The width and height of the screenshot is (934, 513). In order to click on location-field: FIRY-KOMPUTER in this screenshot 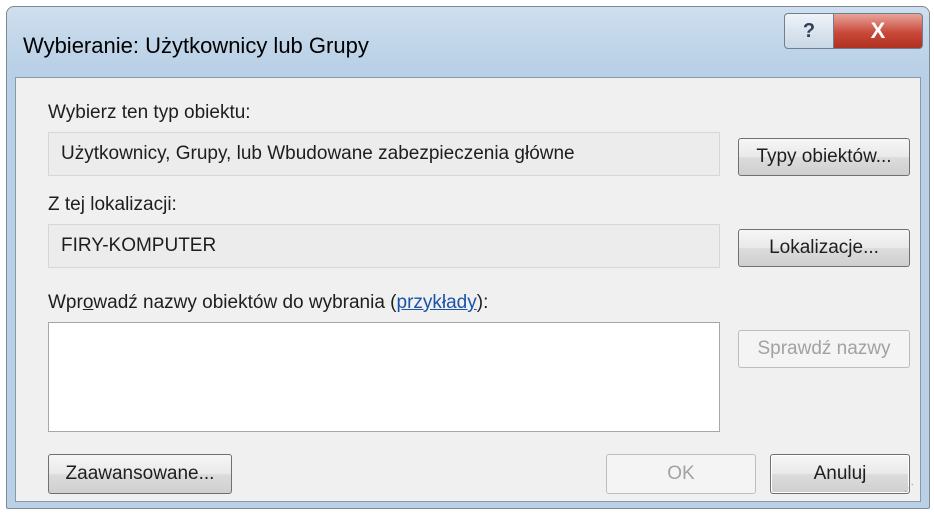, I will do `click(384, 246)`.